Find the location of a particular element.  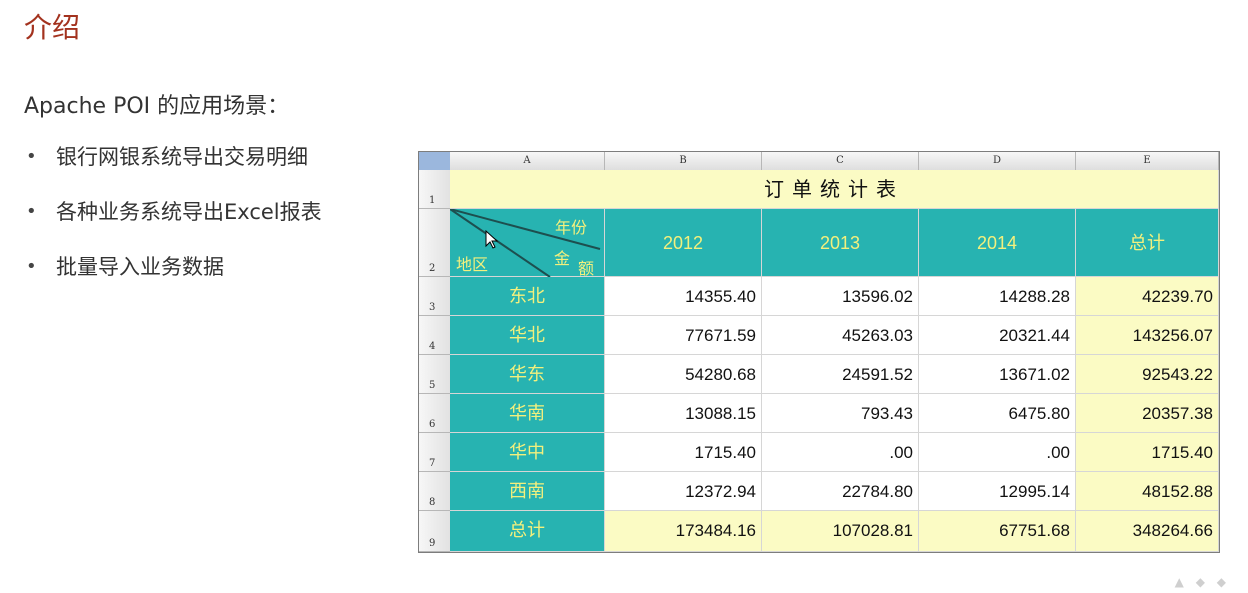

bullet-text: 银行网银系统导出交易明细 is located at coordinates (182, 157).